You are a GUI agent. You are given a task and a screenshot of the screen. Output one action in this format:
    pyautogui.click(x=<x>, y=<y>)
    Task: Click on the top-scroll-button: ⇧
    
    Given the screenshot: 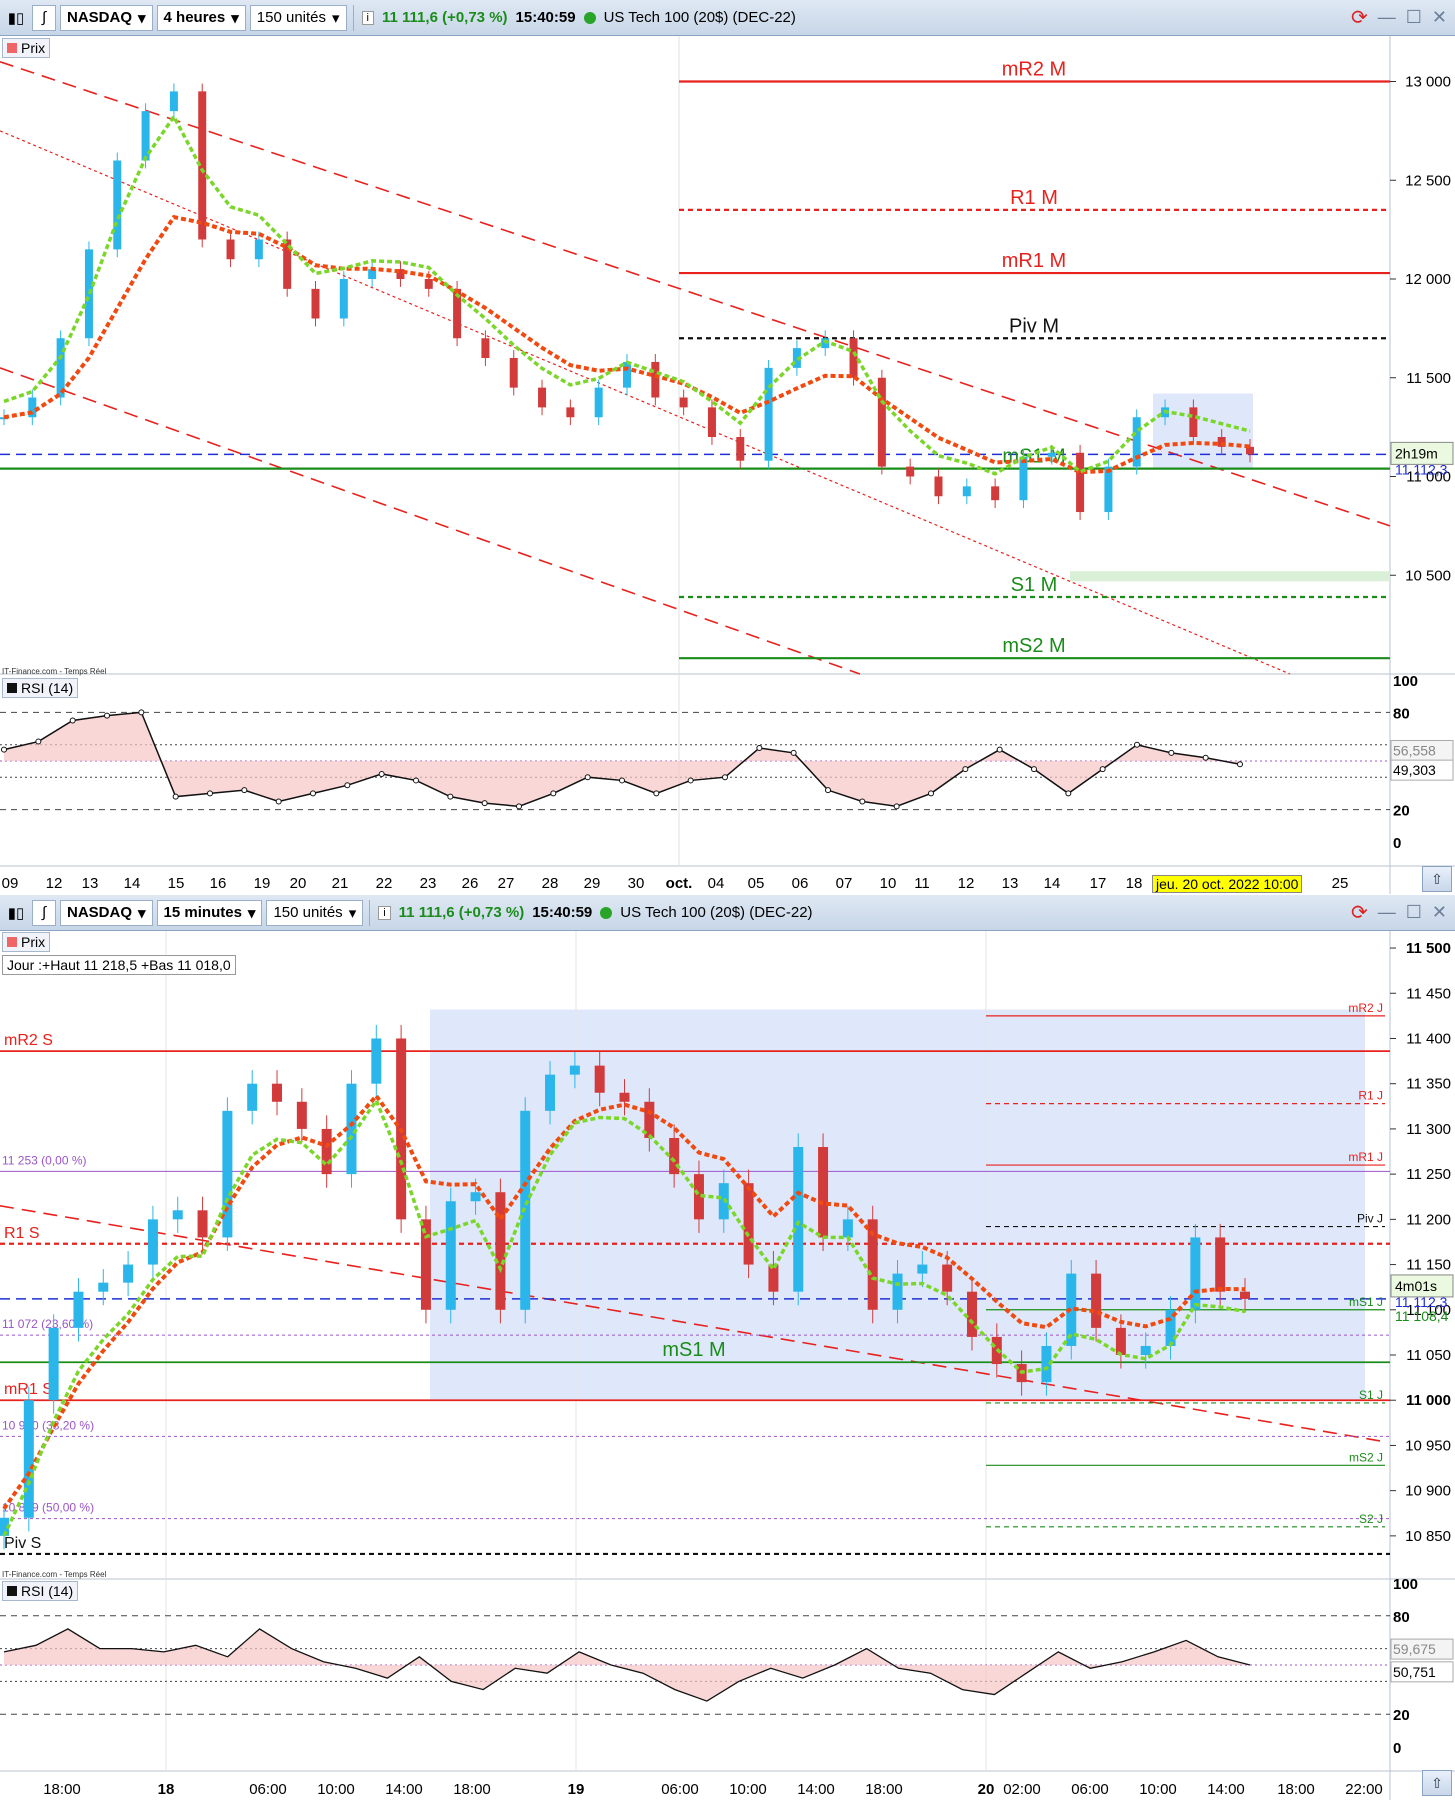 What is the action you would take?
    pyautogui.click(x=1437, y=879)
    